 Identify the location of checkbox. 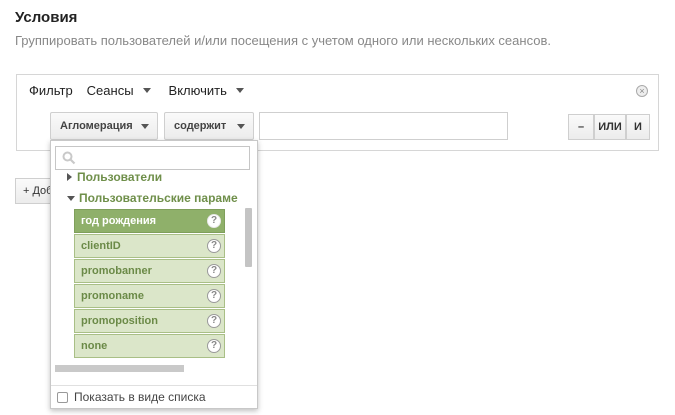
(62, 397).